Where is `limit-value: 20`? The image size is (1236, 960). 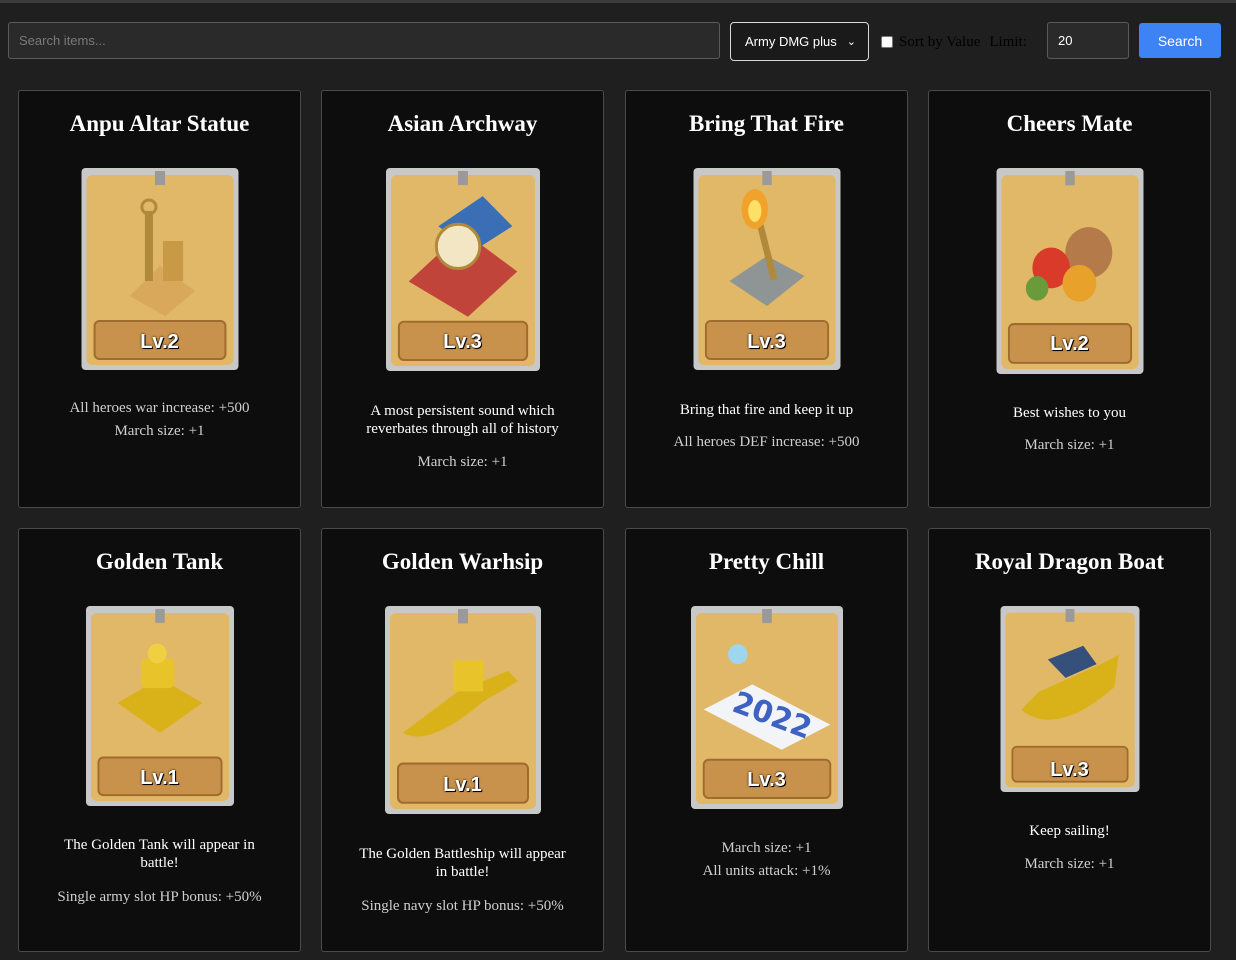 limit-value: 20 is located at coordinates (1065, 40).